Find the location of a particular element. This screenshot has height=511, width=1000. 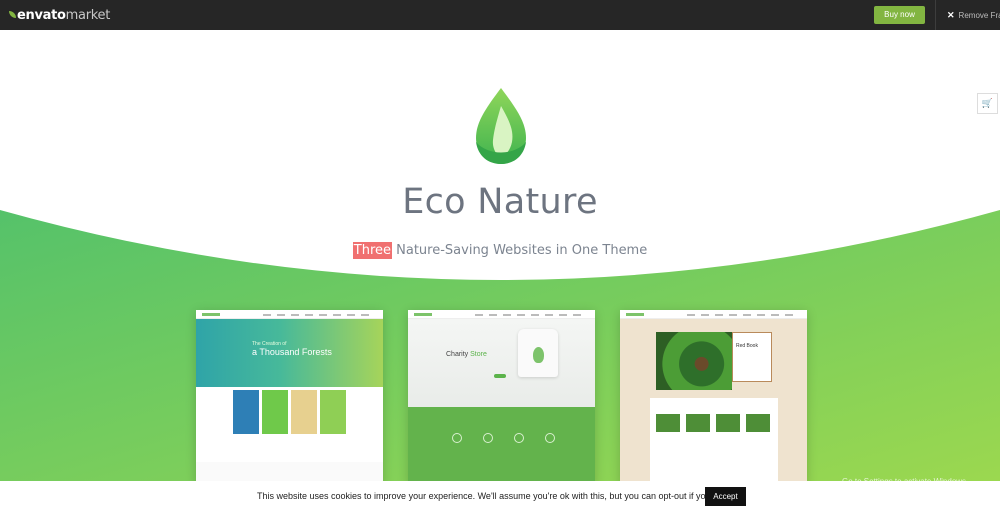

demo-preview-forests: The Creation of a Thousand Forests is located at coordinates (289, 397).